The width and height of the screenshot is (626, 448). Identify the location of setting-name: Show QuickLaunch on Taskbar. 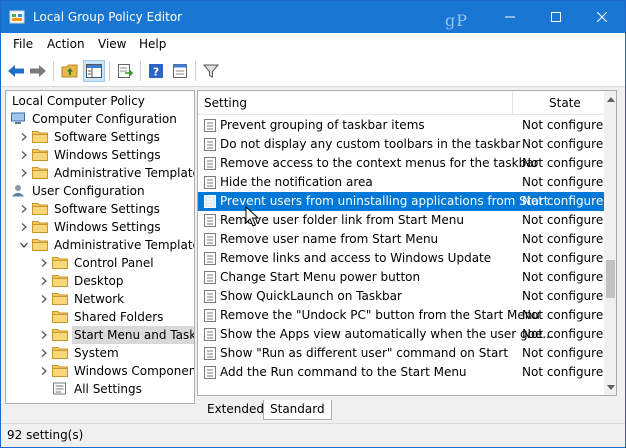
(311, 296).